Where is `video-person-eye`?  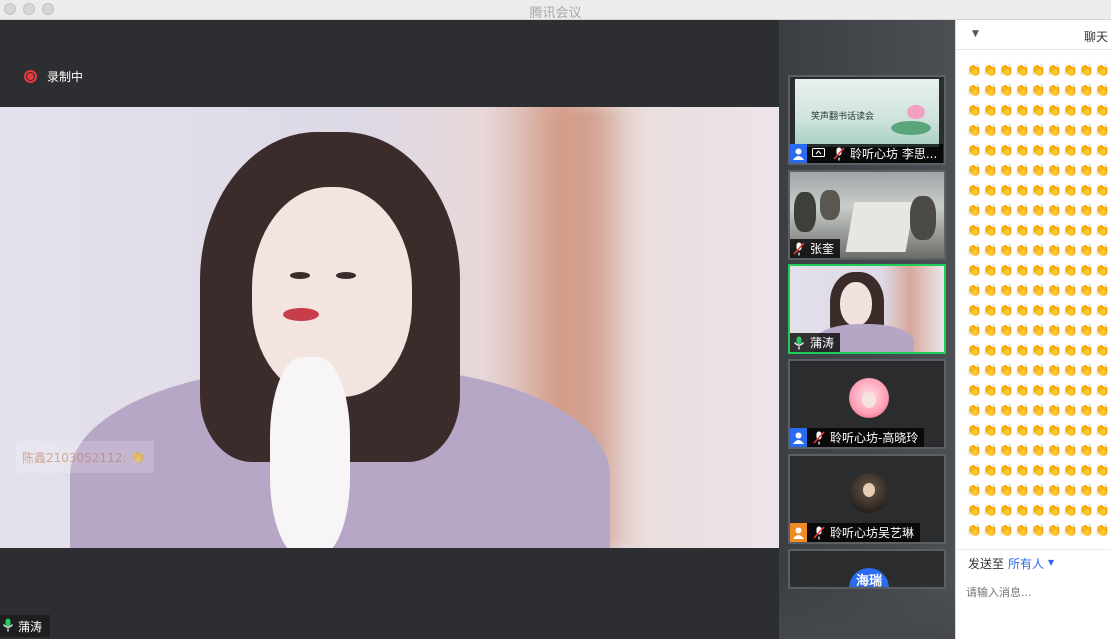 video-person-eye is located at coordinates (346, 275).